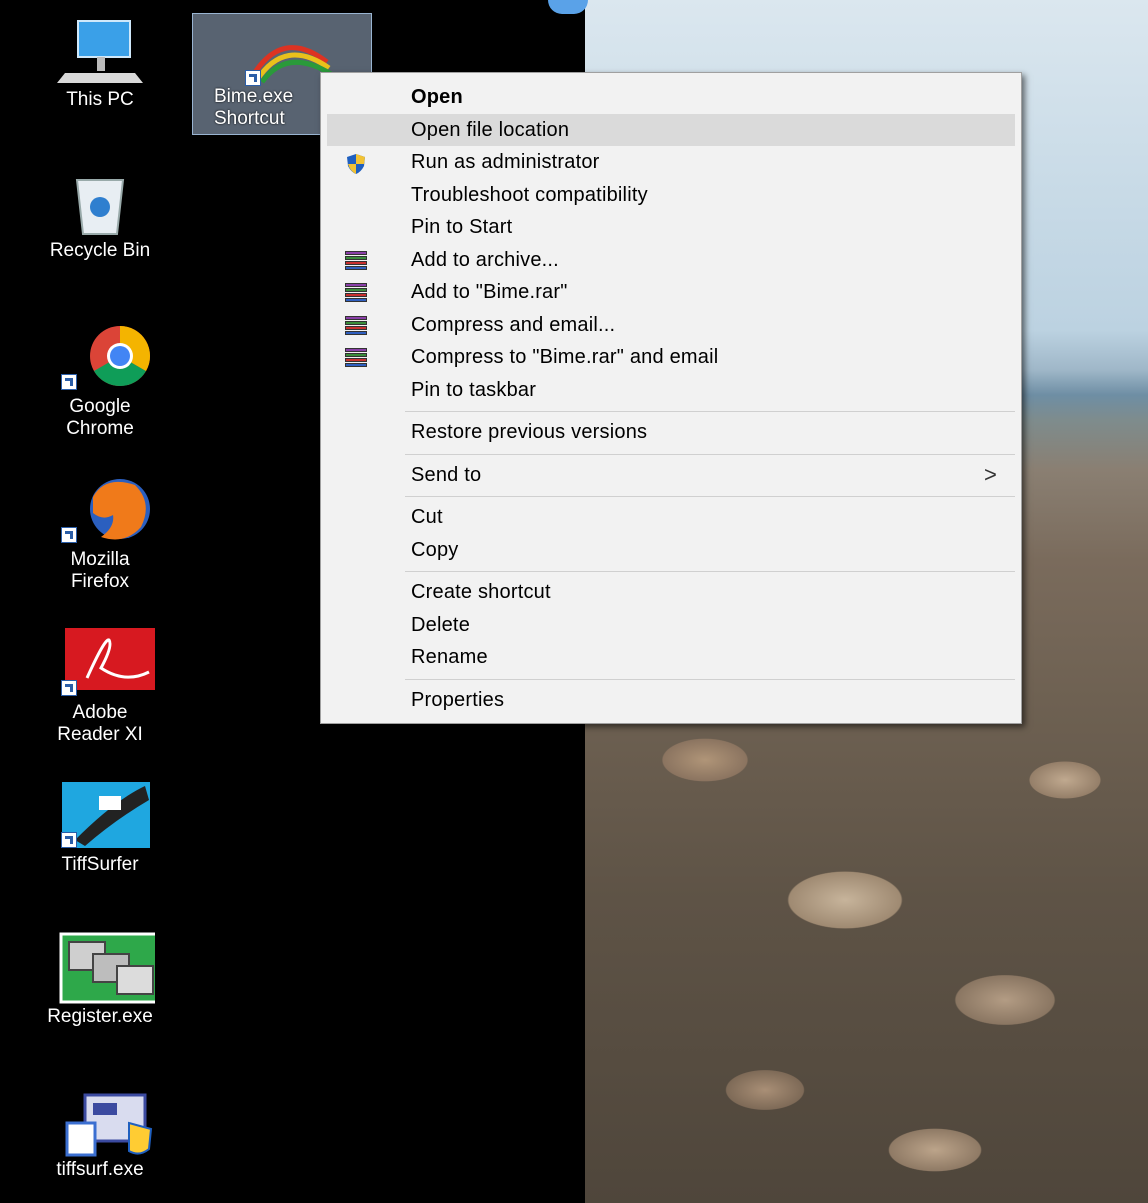  I want to click on menu-item-add-to-bime-rar: Add to "Bime.rar", so click(671, 292).